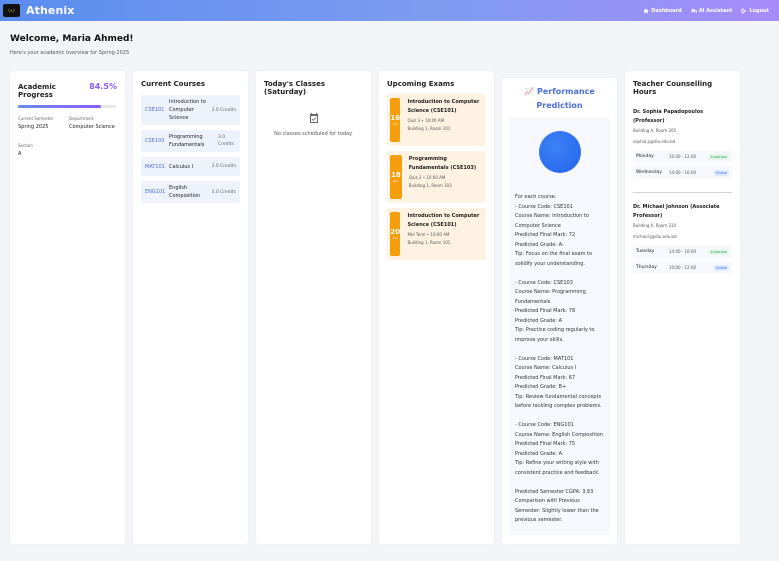  I want to click on exam-date-badge: 16 Jun, so click(395, 120).